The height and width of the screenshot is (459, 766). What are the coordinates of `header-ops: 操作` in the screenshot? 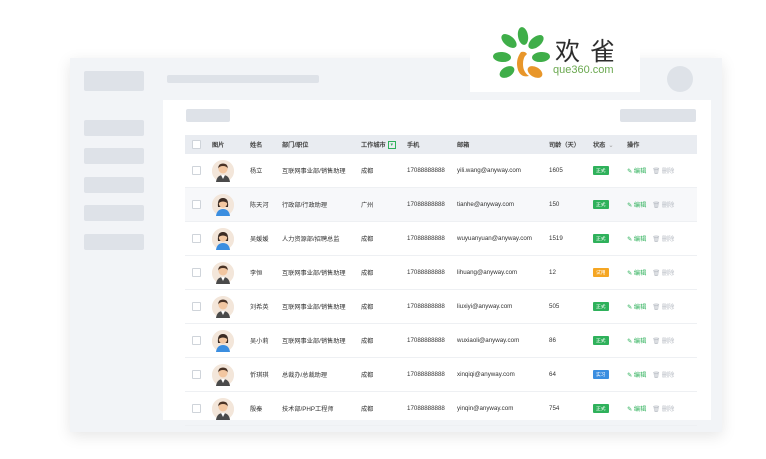 It's located at (662, 144).